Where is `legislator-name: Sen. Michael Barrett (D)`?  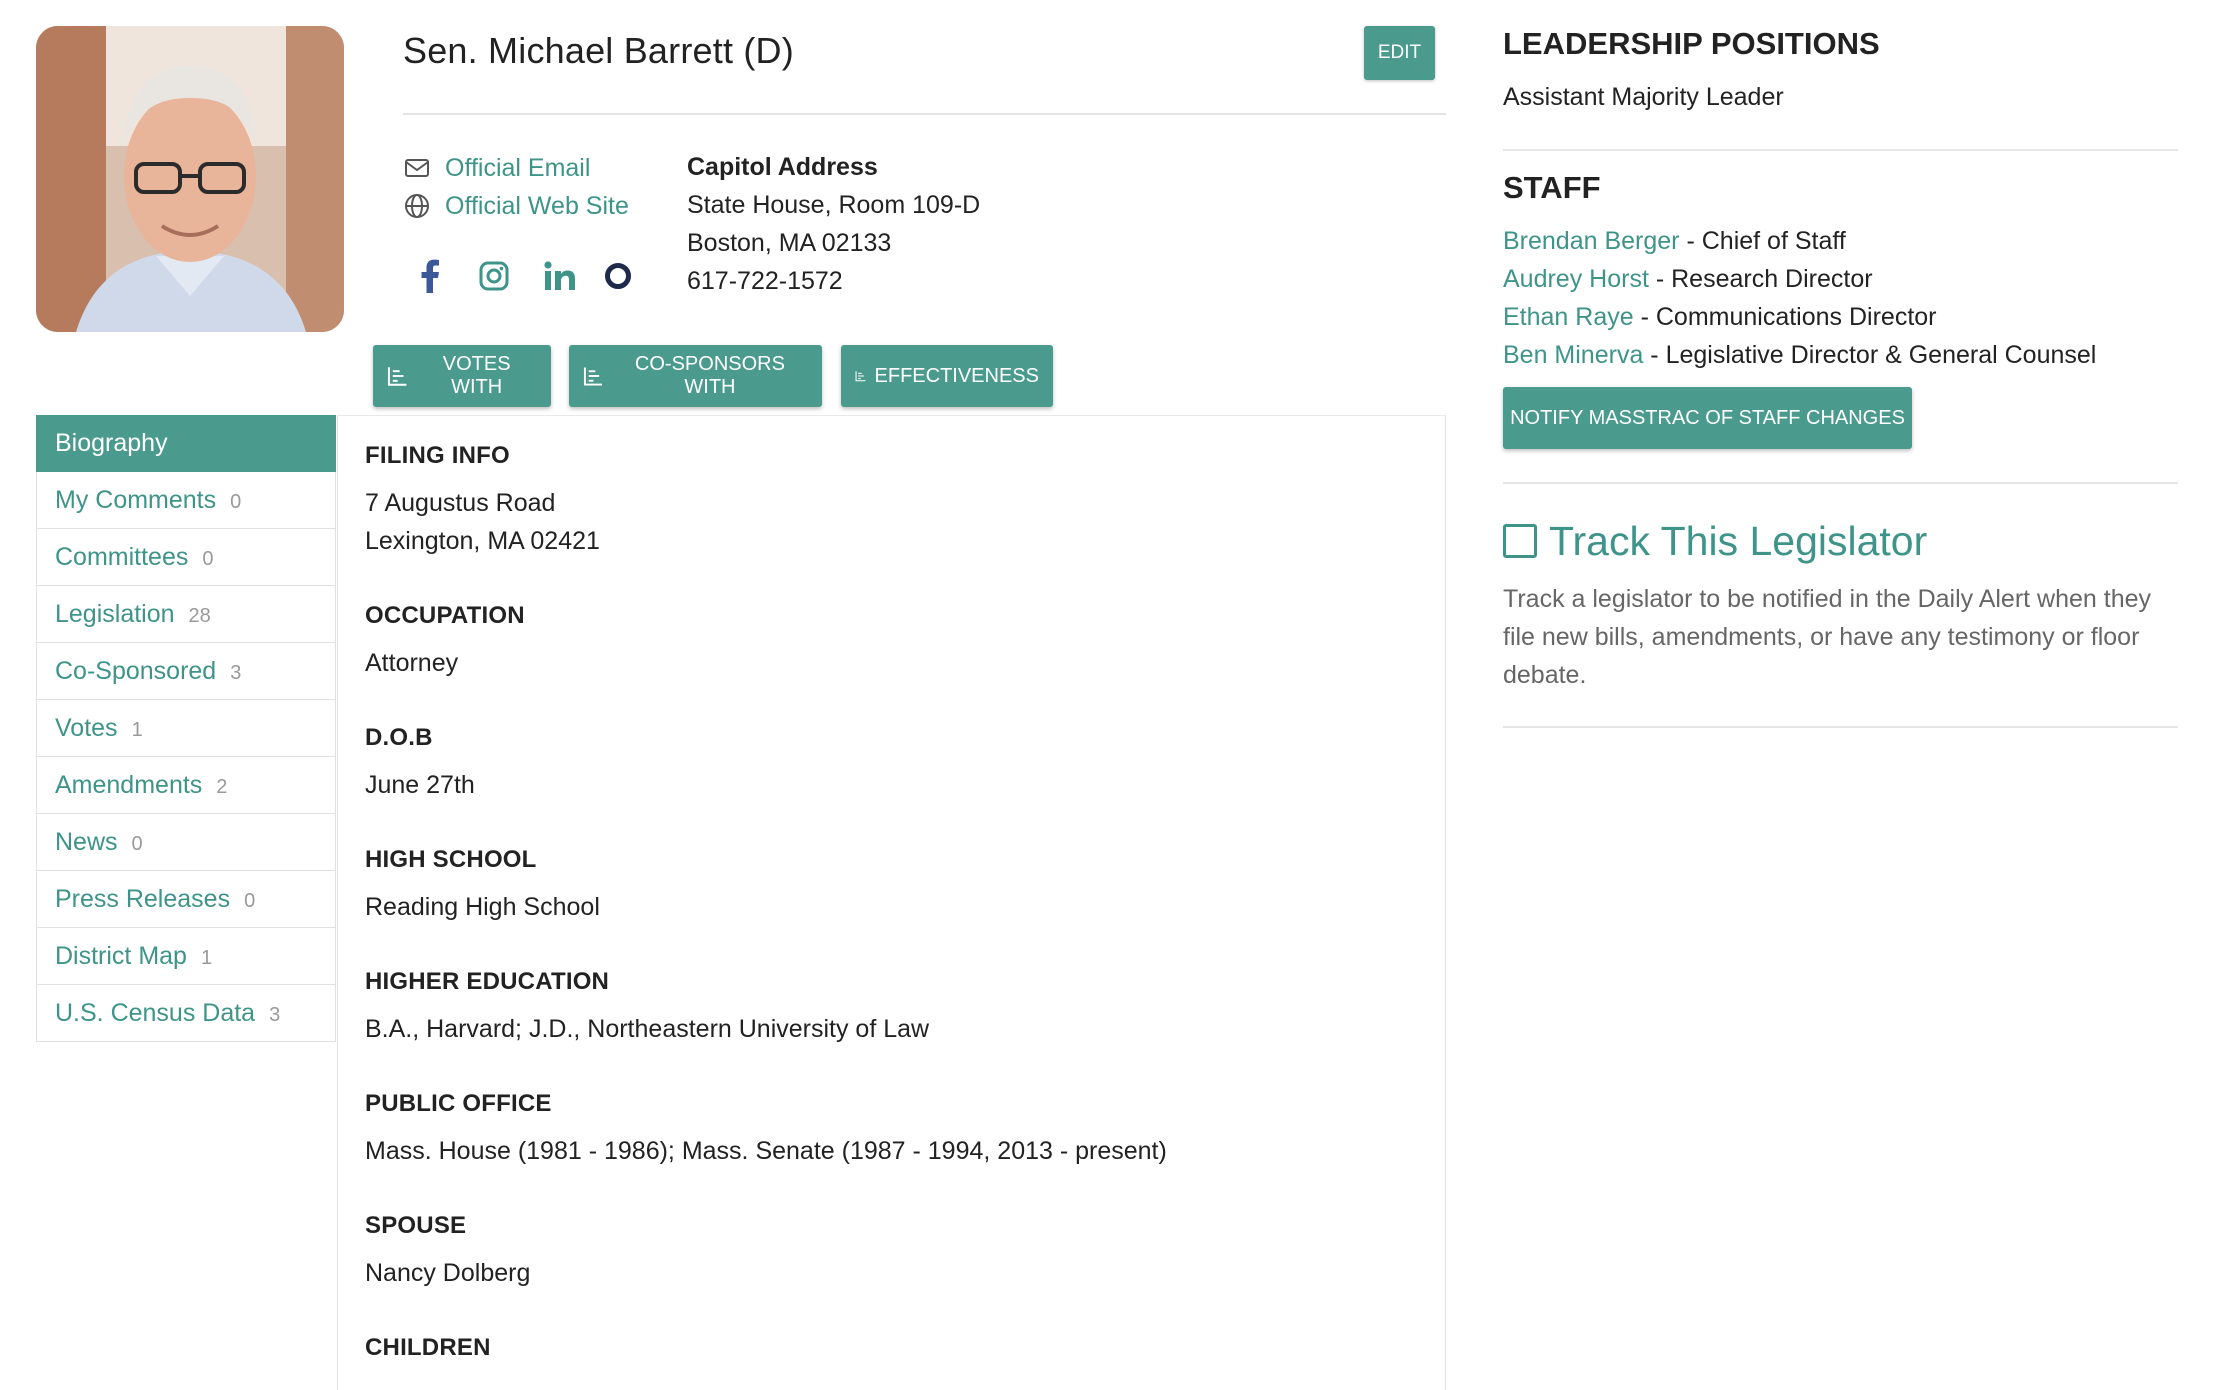
legislator-name: Sen. Michael Barrett (D) is located at coordinates (598, 50).